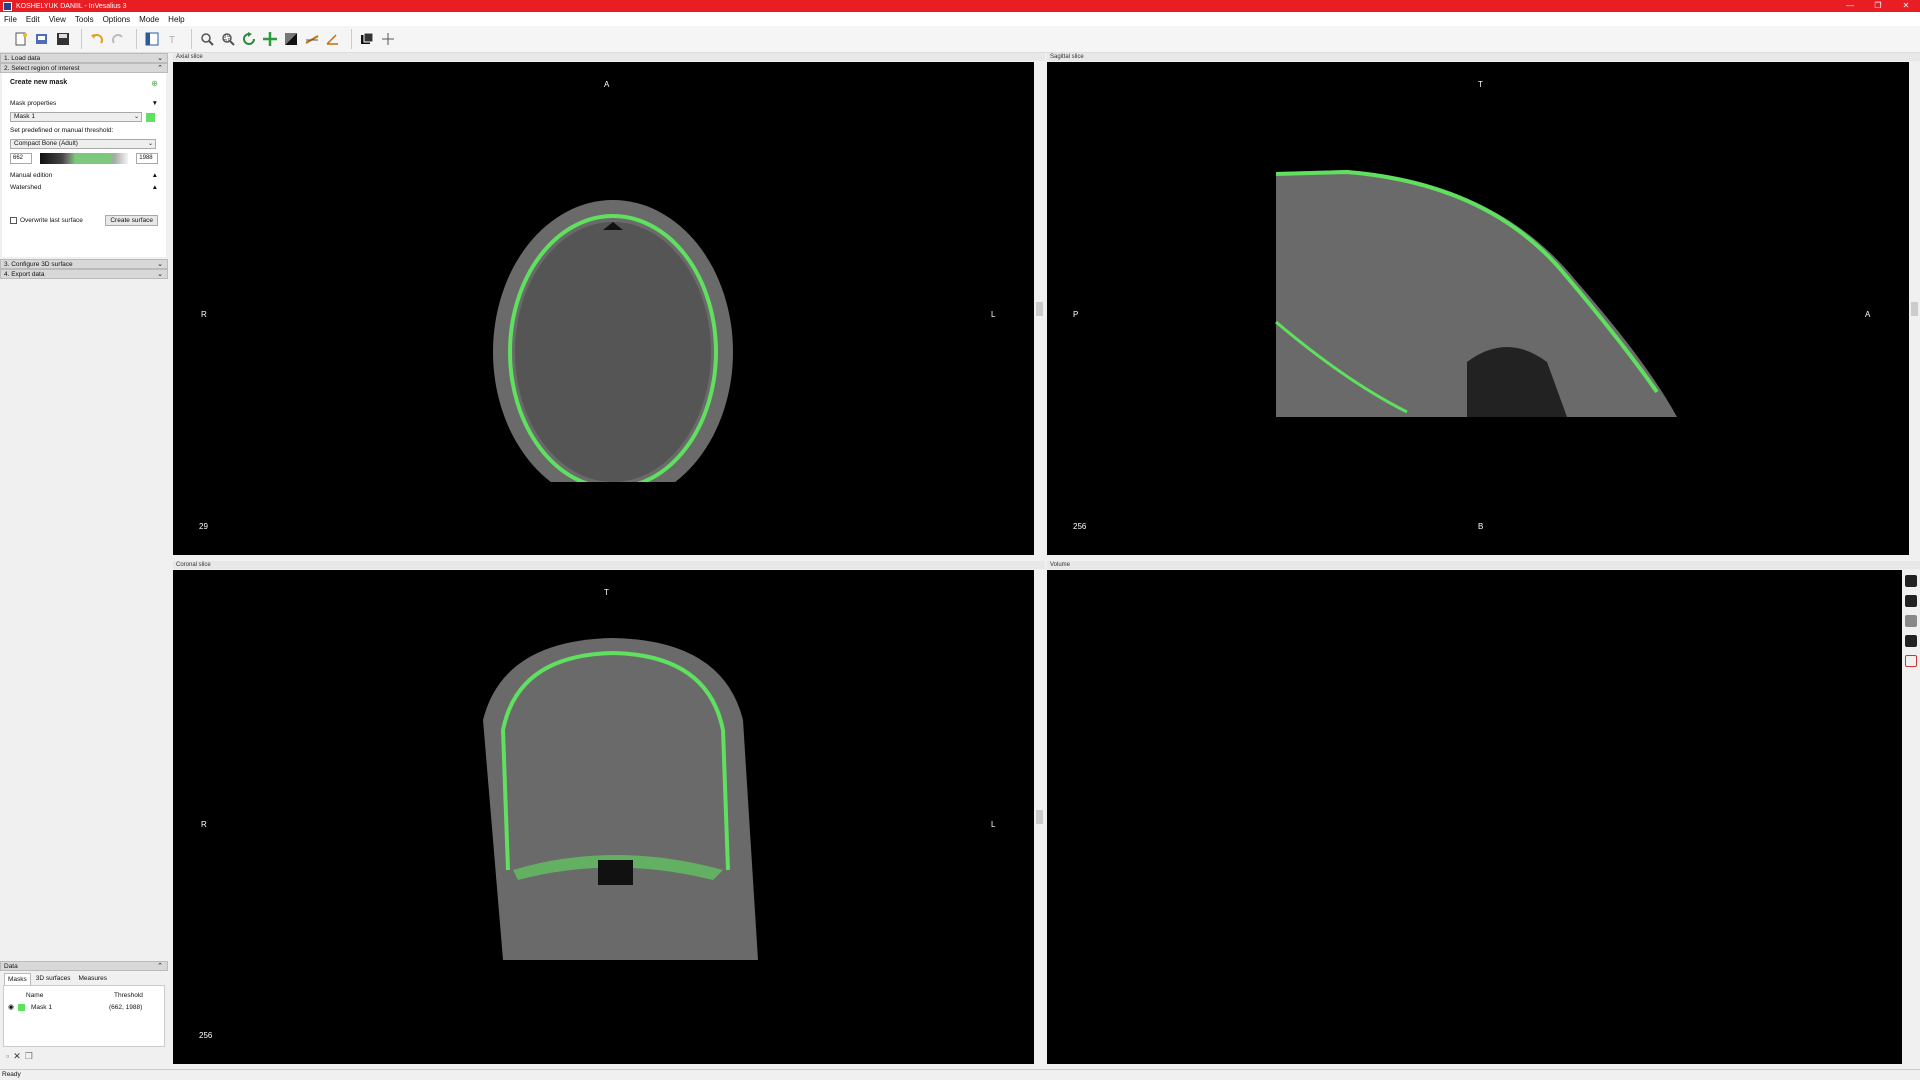 The height and width of the screenshot is (1080, 1920). What do you see at coordinates (97, 39) in the screenshot?
I see `undo-icon` at bounding box center [97, 39].